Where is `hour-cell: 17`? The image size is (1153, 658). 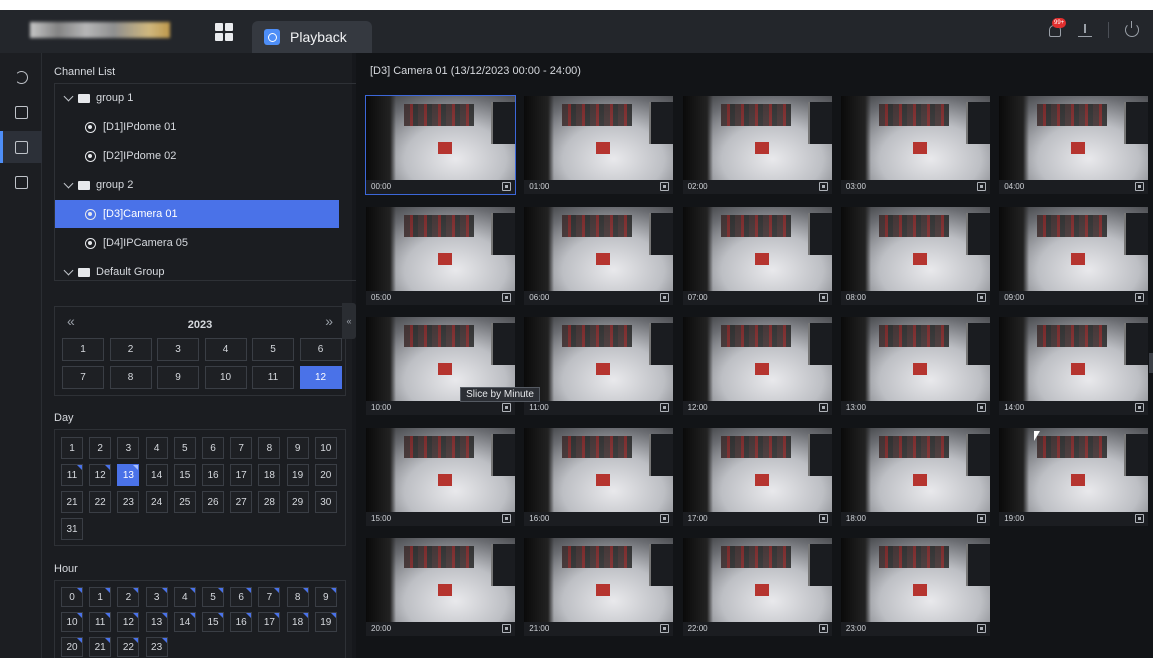 hour-cell: 17 is located at coordinates (269, 622).